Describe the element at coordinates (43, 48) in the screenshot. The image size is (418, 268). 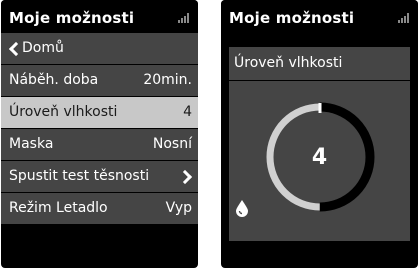
I see `menu-item-label: Domů` at that location.